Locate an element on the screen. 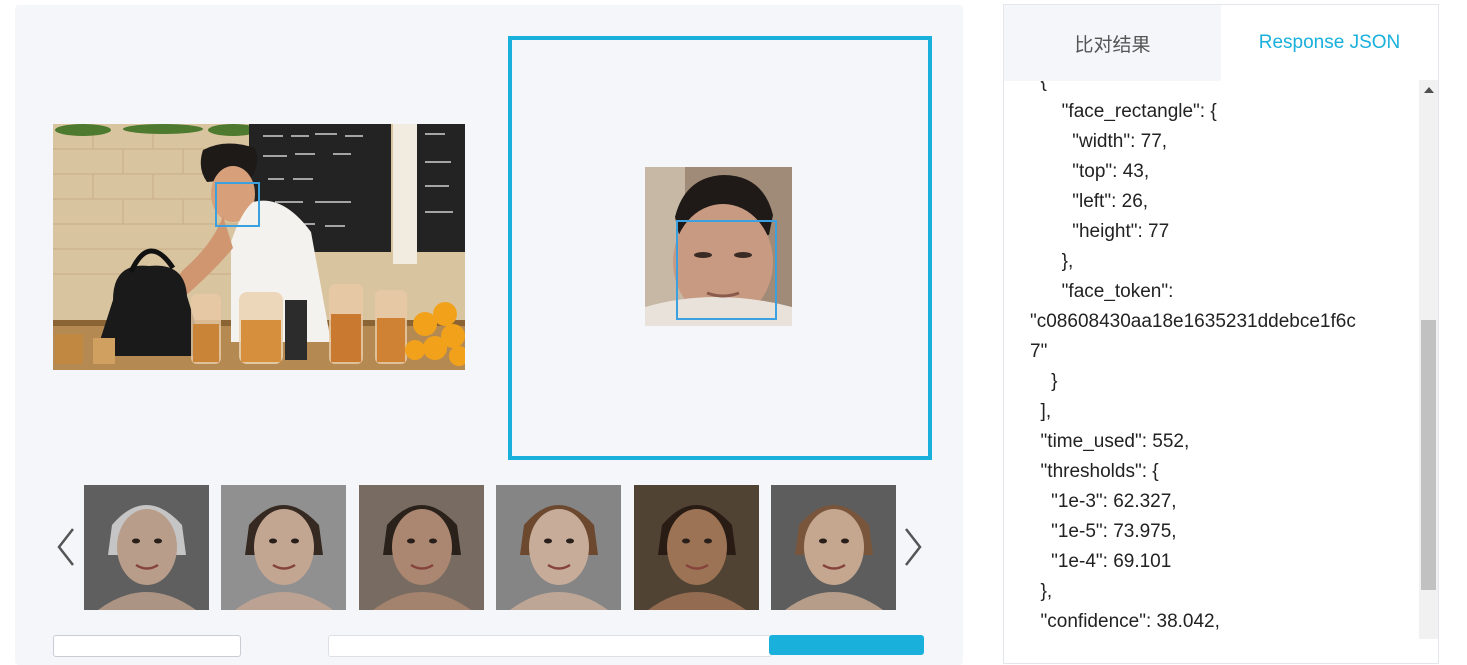 This screenshot has width=1467, height=665. json-scrollbar is located at coordinates (1428, 359).